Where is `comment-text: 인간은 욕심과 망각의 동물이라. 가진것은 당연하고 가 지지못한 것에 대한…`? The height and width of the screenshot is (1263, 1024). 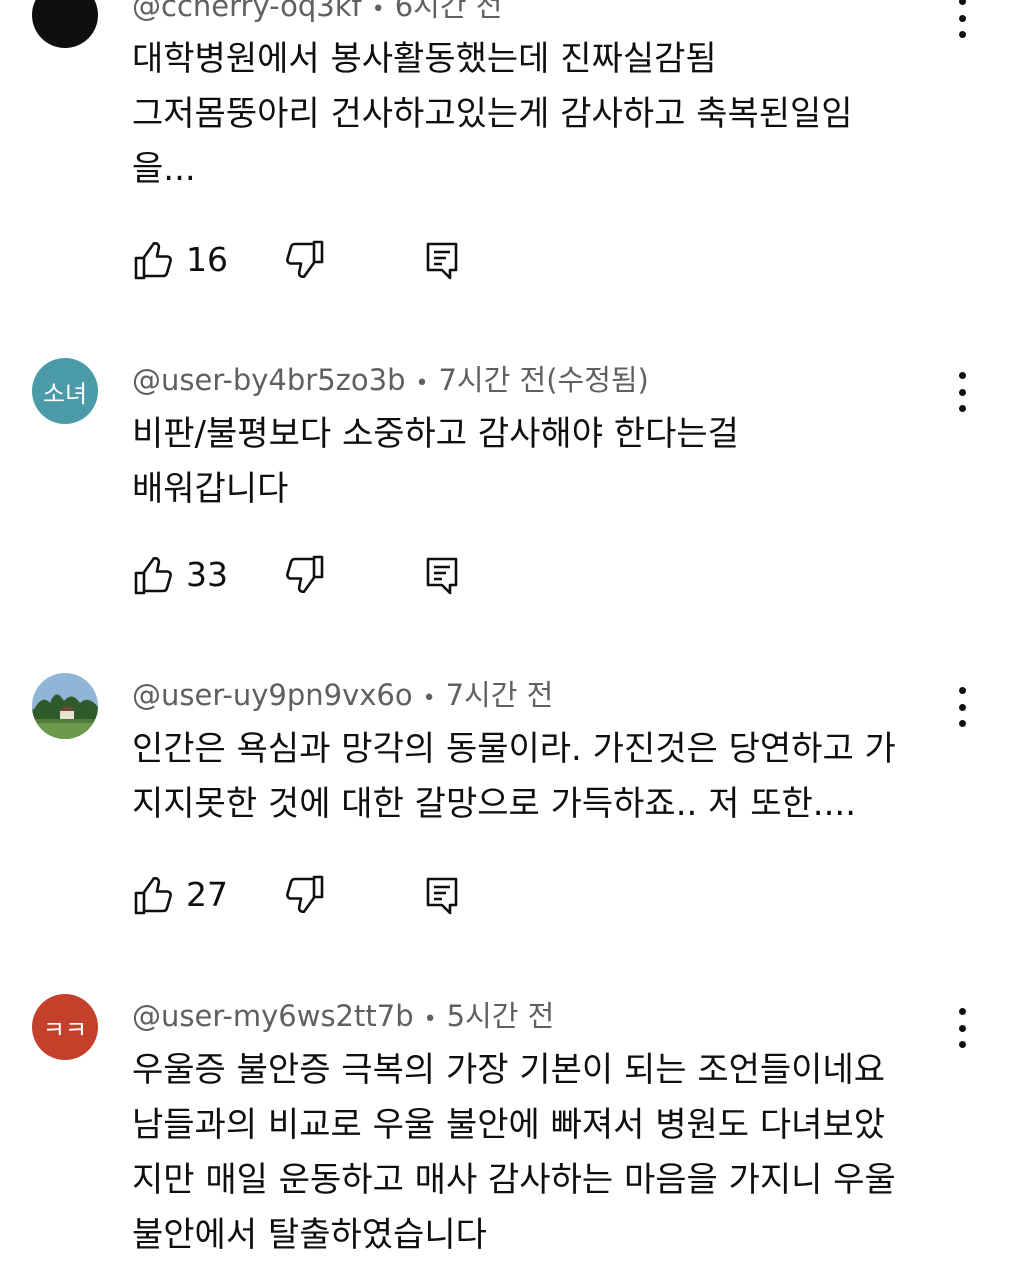
comment-text: 인간은 욕심과 망각의 동물이라. 가진것은 당연하고 가 지지못한 것에 대한… is located at coordinates (542, 777).